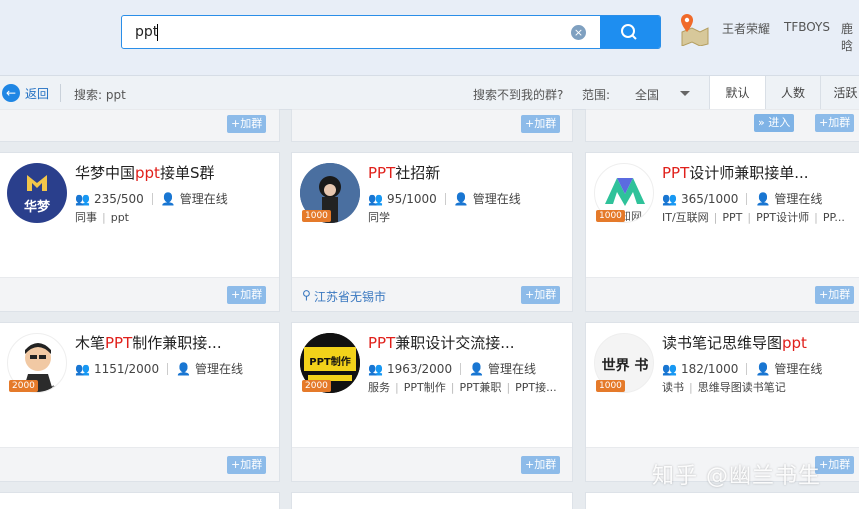 This screenshot has width=859, height=509. What do you see at coordinates (694, 29) in the screenshot?
I see `location-map-icon` at bounding box center [694, 29].